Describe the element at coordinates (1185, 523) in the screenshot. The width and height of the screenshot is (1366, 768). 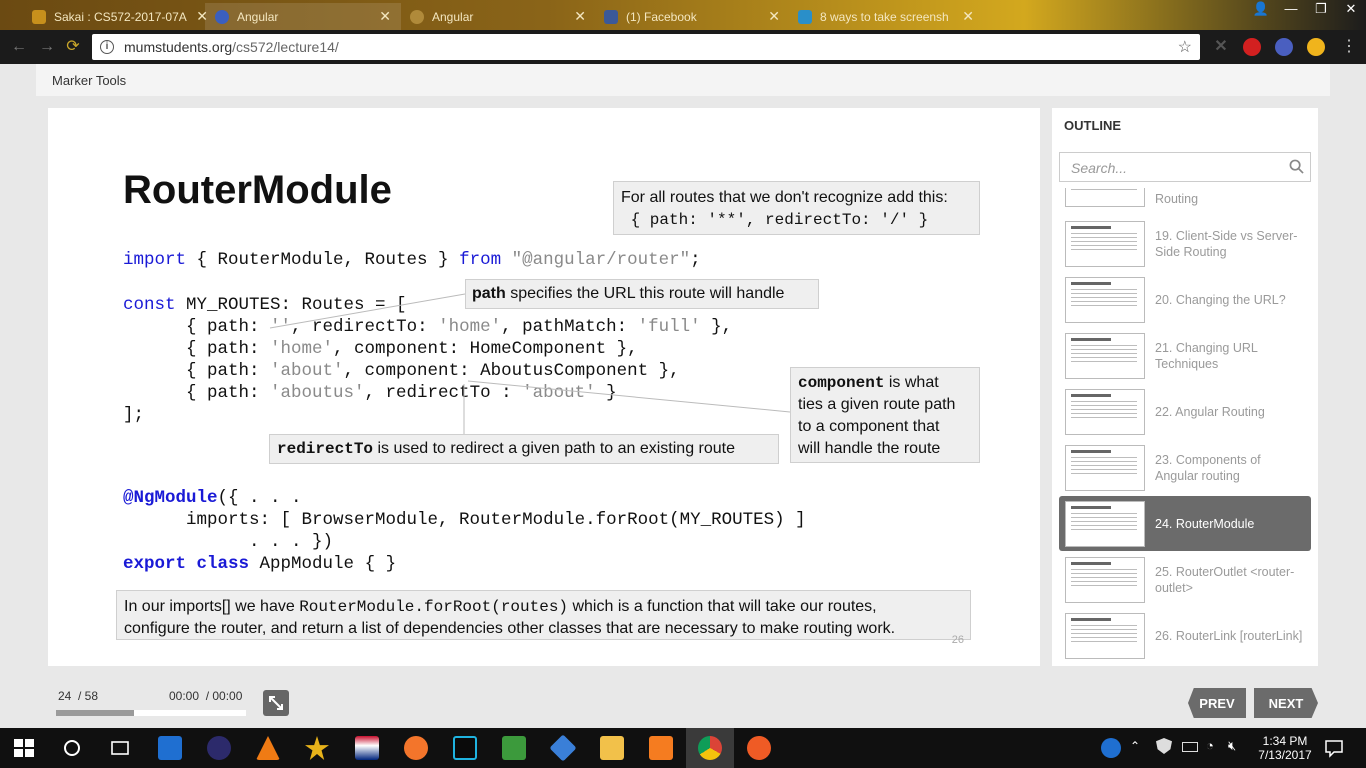
I see `outline-item-24-current: 24. RouterModule` at that location.